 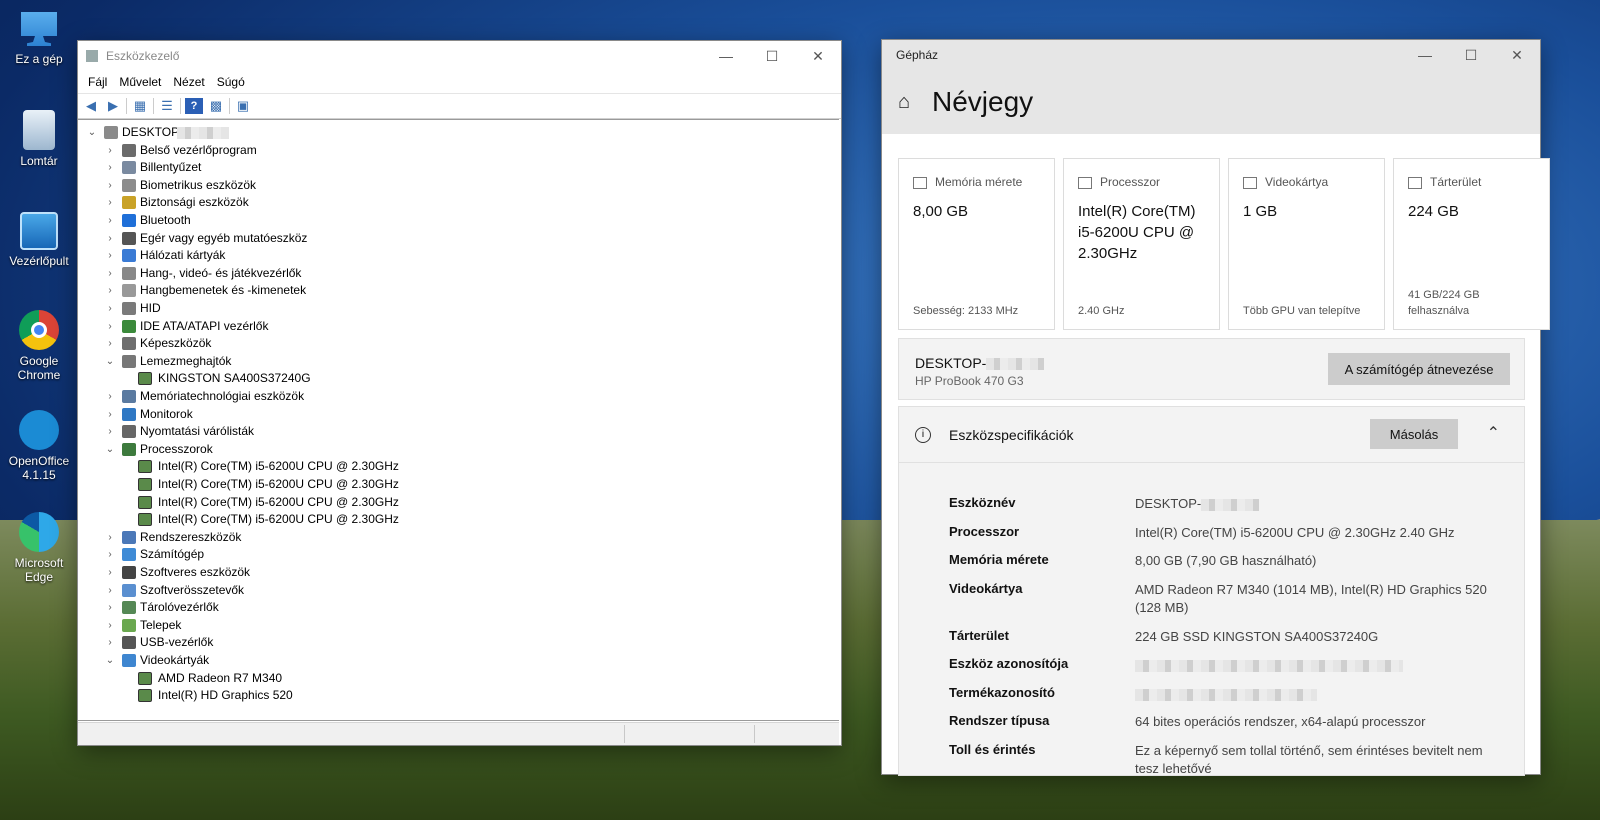 What do you see at coordinates (177, 642) in the screenshot?
I see `category-label: USB-vezérlők` at bounding box center [177, 642].